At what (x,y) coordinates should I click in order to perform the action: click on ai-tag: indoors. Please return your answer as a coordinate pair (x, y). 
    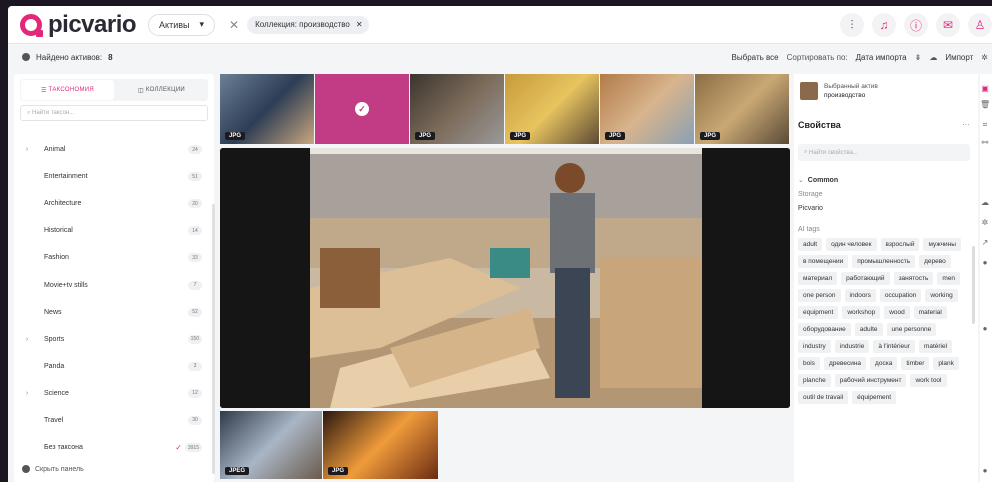
    Looking at the image, I should click on (860, 295).